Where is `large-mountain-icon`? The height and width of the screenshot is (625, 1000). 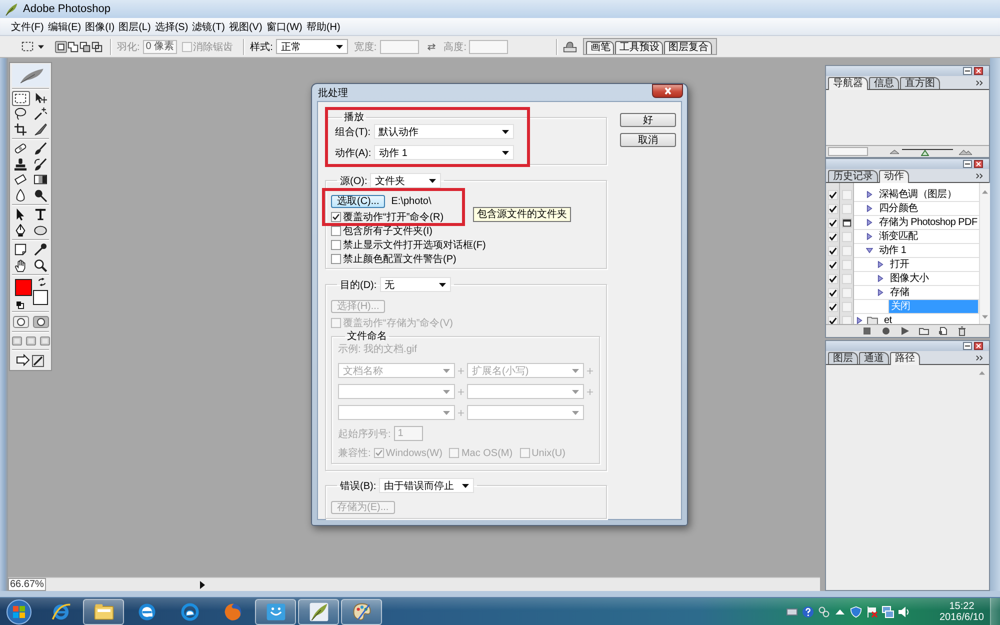
large-mountain-icon is located at coordinates (965, 151).